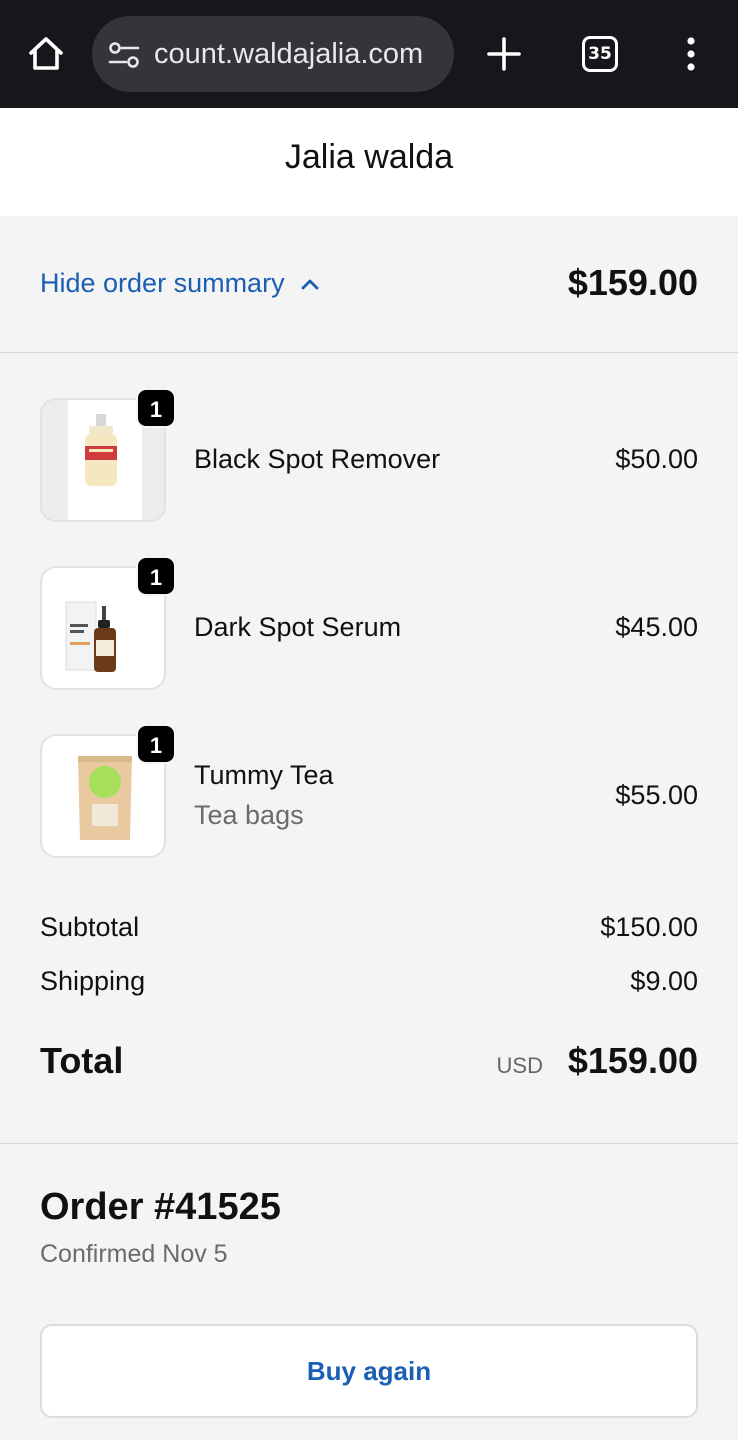 The image size is (738, 1440). Describe the element at coordinates (264, 775) in the screenshot. I see `item-name: Tummy Tea` at that location.